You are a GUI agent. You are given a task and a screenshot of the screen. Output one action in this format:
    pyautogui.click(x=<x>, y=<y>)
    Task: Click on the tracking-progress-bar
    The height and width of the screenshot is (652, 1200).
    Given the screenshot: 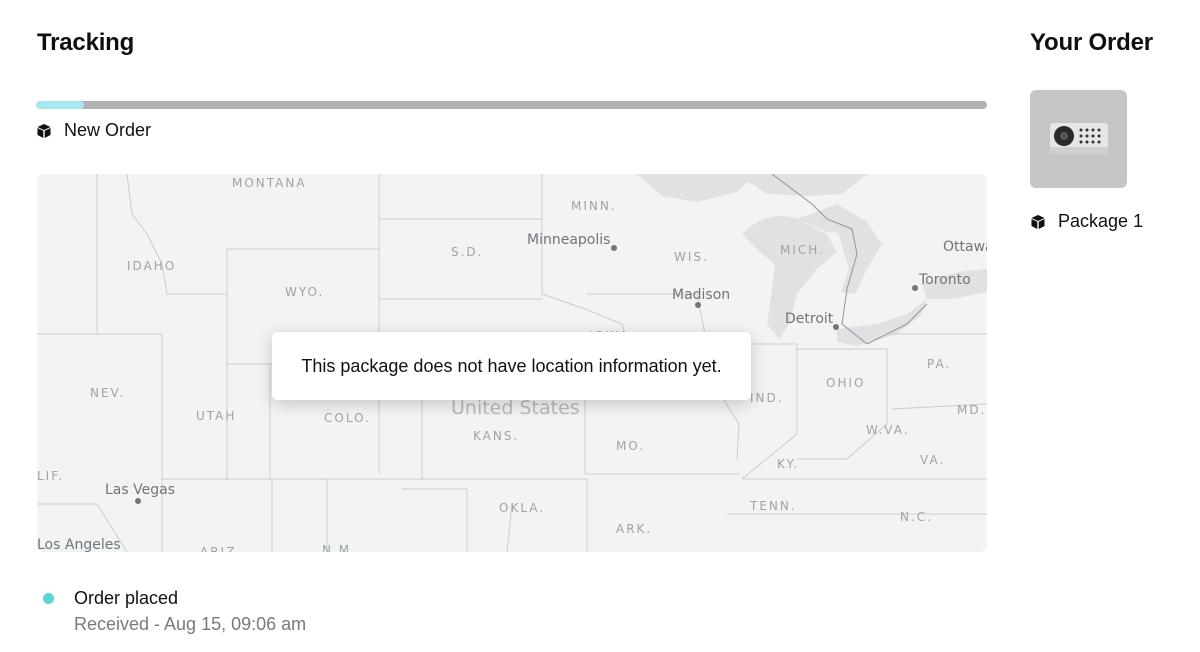 What is the action you would take?
    pyautogui.click(x=511, y=105)
    